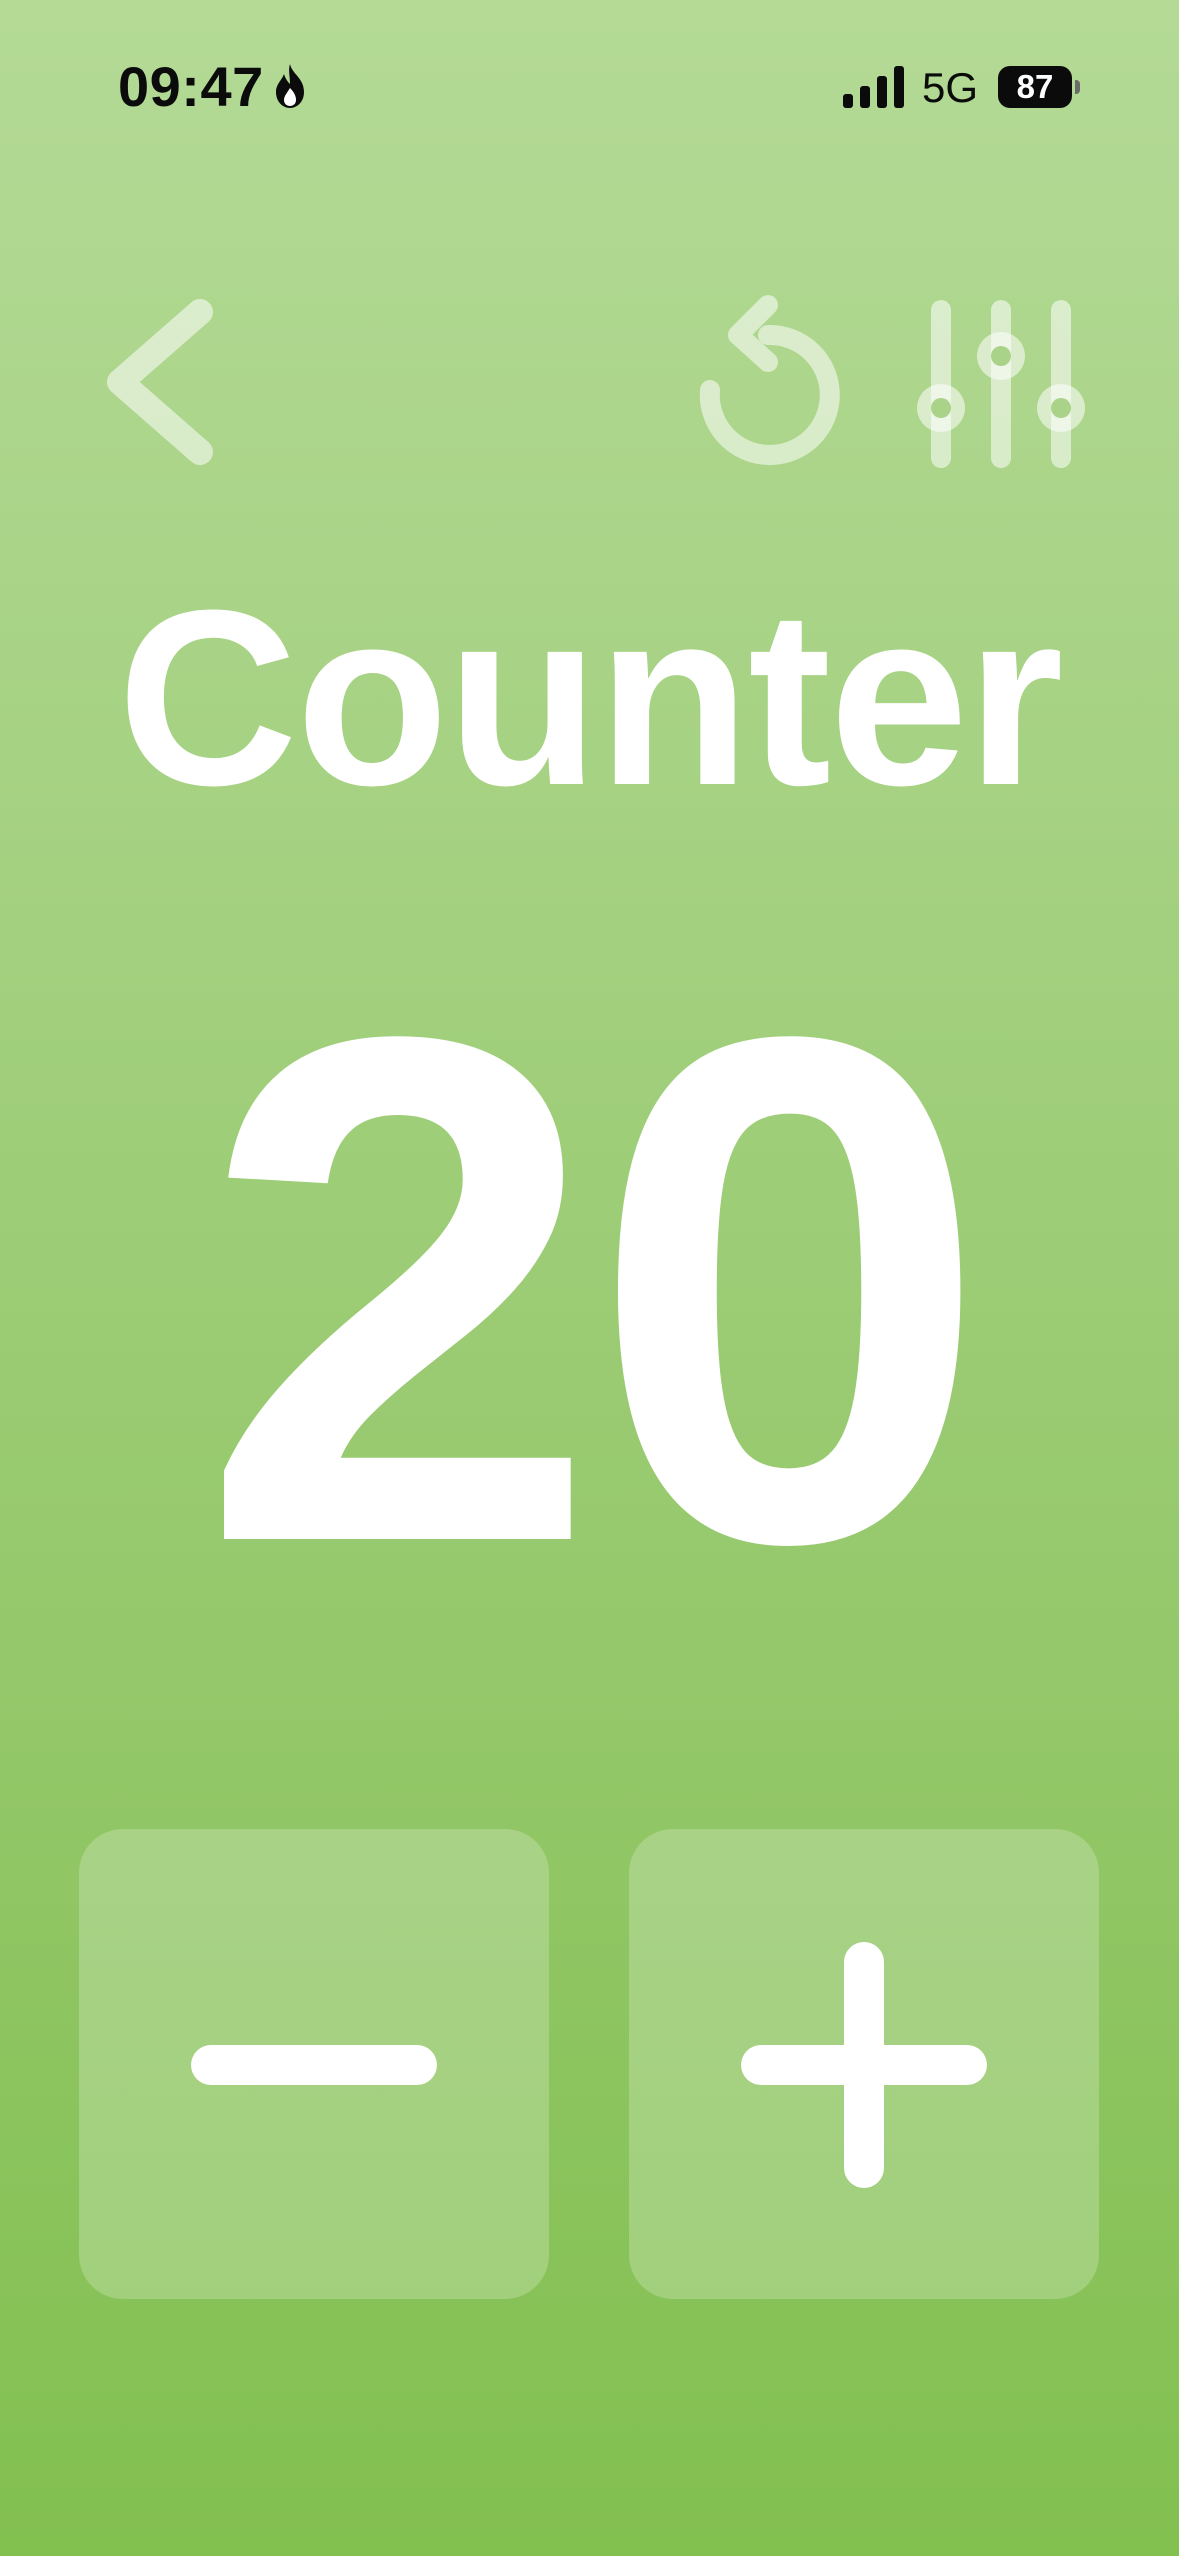 The image size is (1179, 2556). What do you see at coordinates (1035, 87) in the screenshot?
I see `battery-level: 87` at bounding box center [1035, 87].